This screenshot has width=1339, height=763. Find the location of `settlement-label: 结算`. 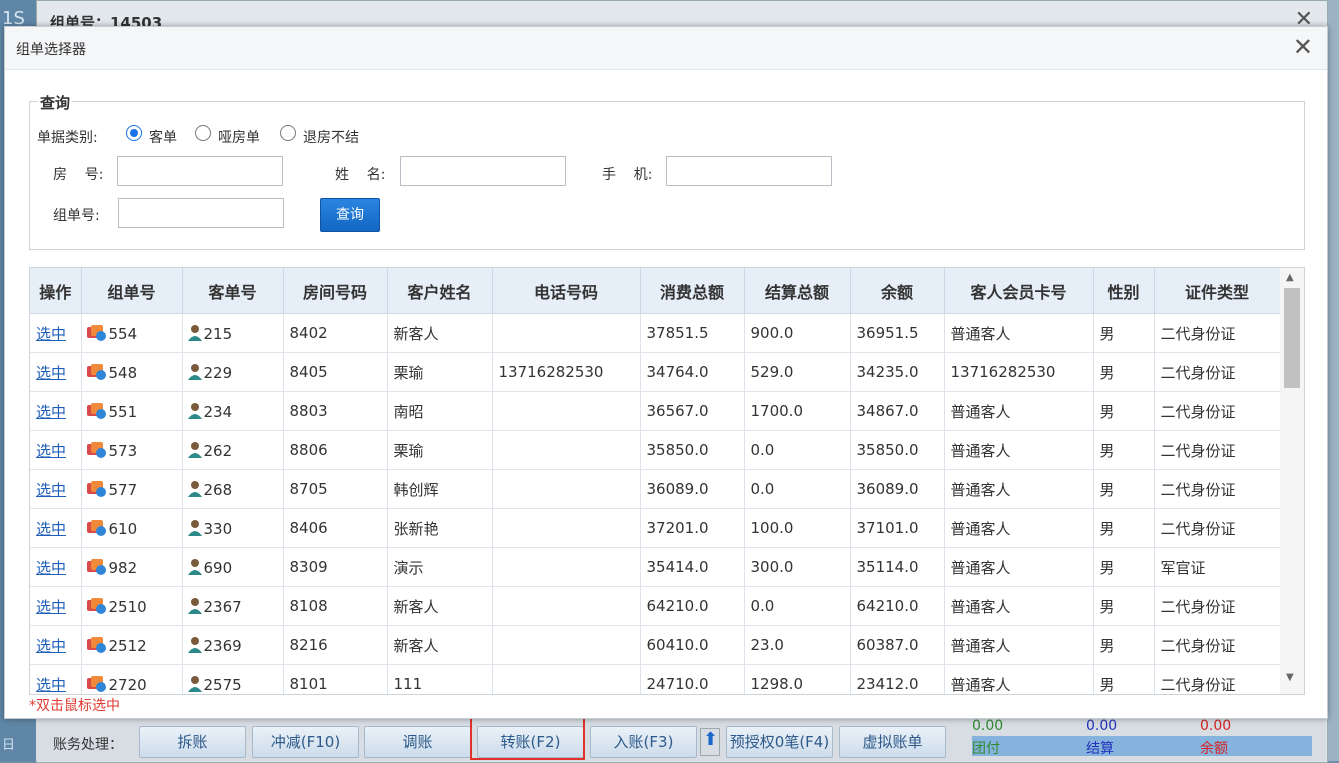

settlement-label: 结算 is located at coordinates (1100, 749).